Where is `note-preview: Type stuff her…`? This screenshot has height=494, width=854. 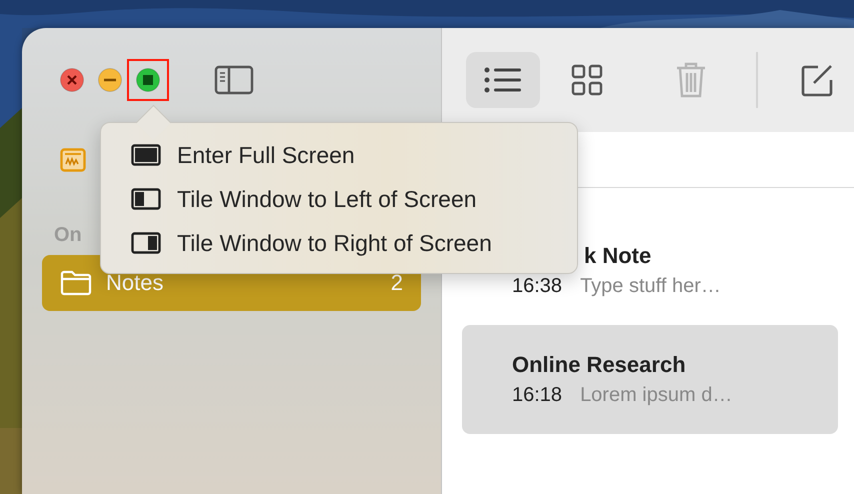 note-preview: Type stuff her… is located at coordinates (650, 286).